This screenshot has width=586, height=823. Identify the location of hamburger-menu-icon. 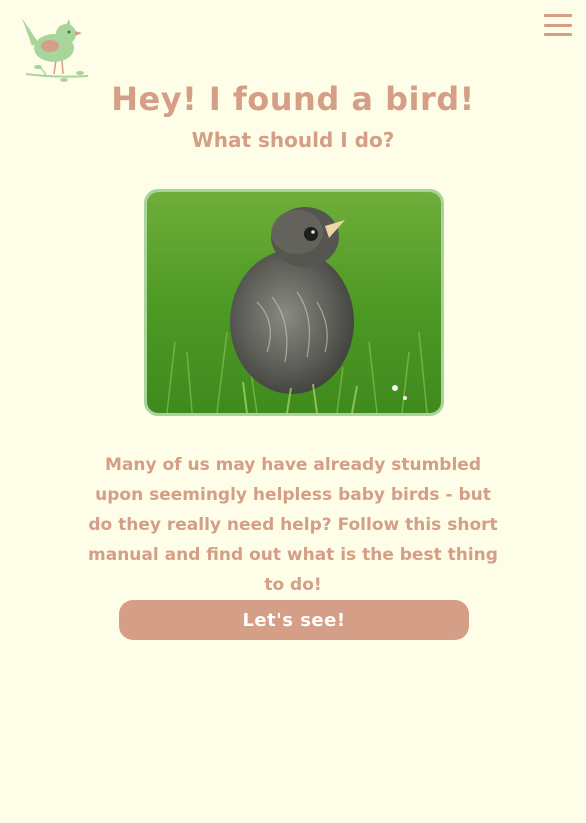
(558, 25).